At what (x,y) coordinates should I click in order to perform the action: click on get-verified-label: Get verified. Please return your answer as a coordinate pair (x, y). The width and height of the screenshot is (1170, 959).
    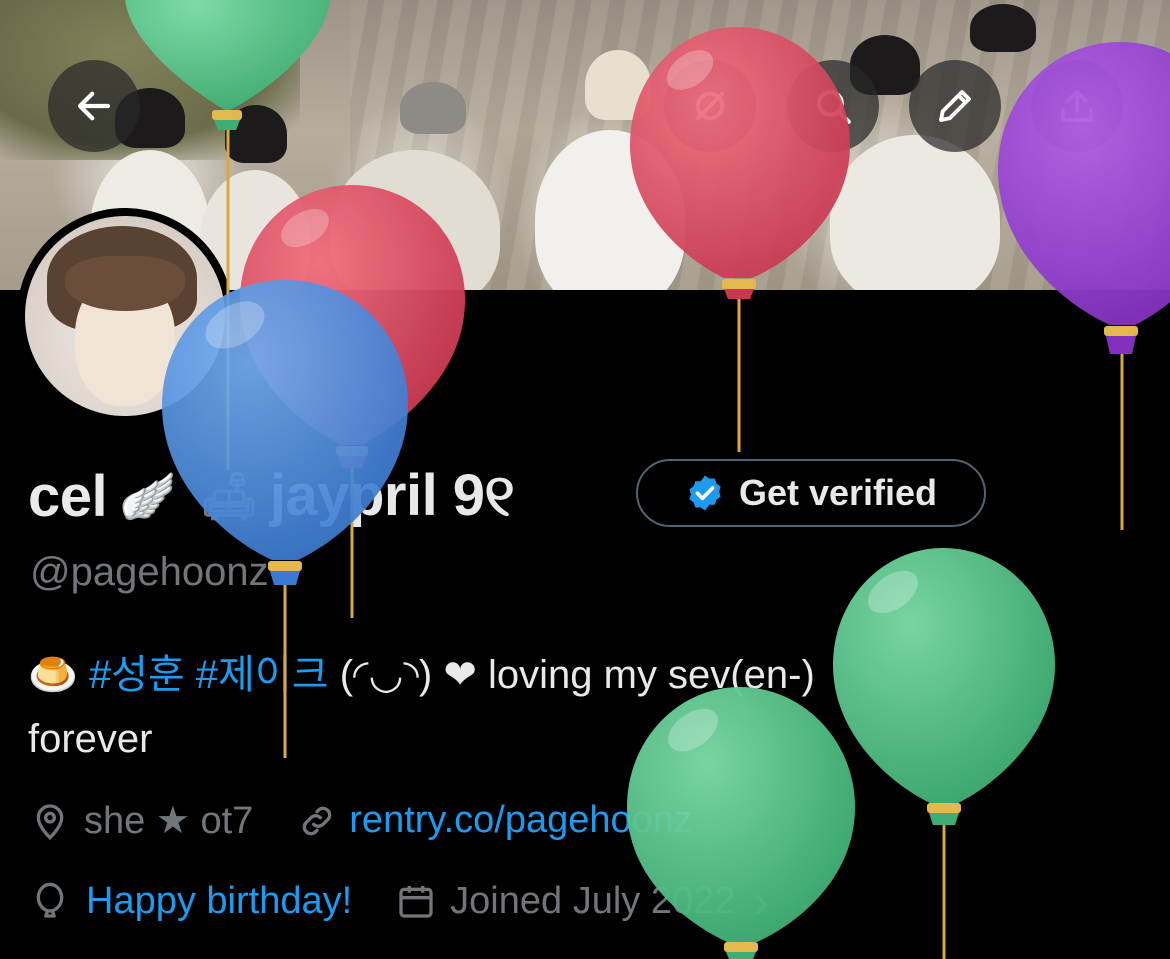
    Looking at the image, I should click on (838, 492).